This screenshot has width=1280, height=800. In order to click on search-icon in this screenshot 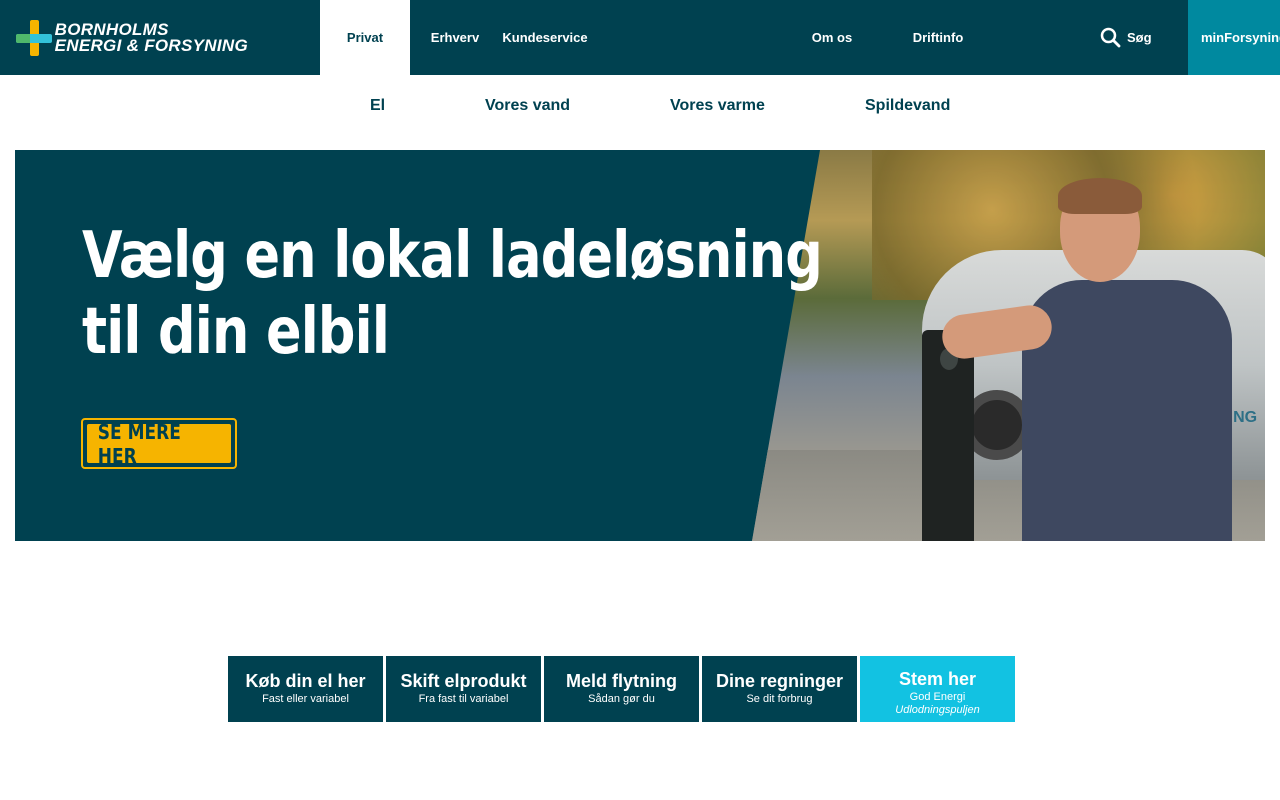, I will do `click(1110, 37)`.